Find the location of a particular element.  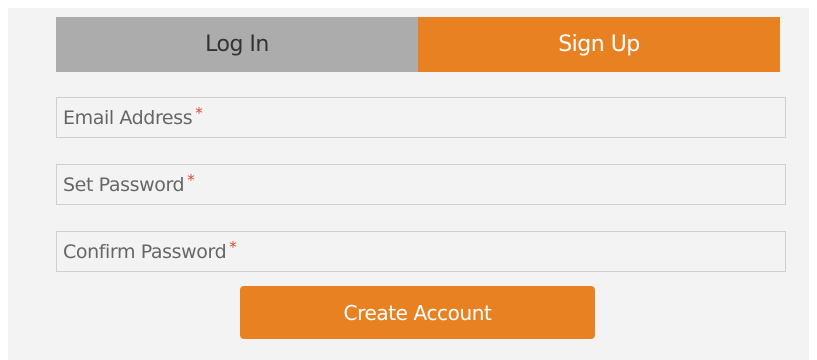

tab-log-in-label: Log In is located at coordinates (237, 44).